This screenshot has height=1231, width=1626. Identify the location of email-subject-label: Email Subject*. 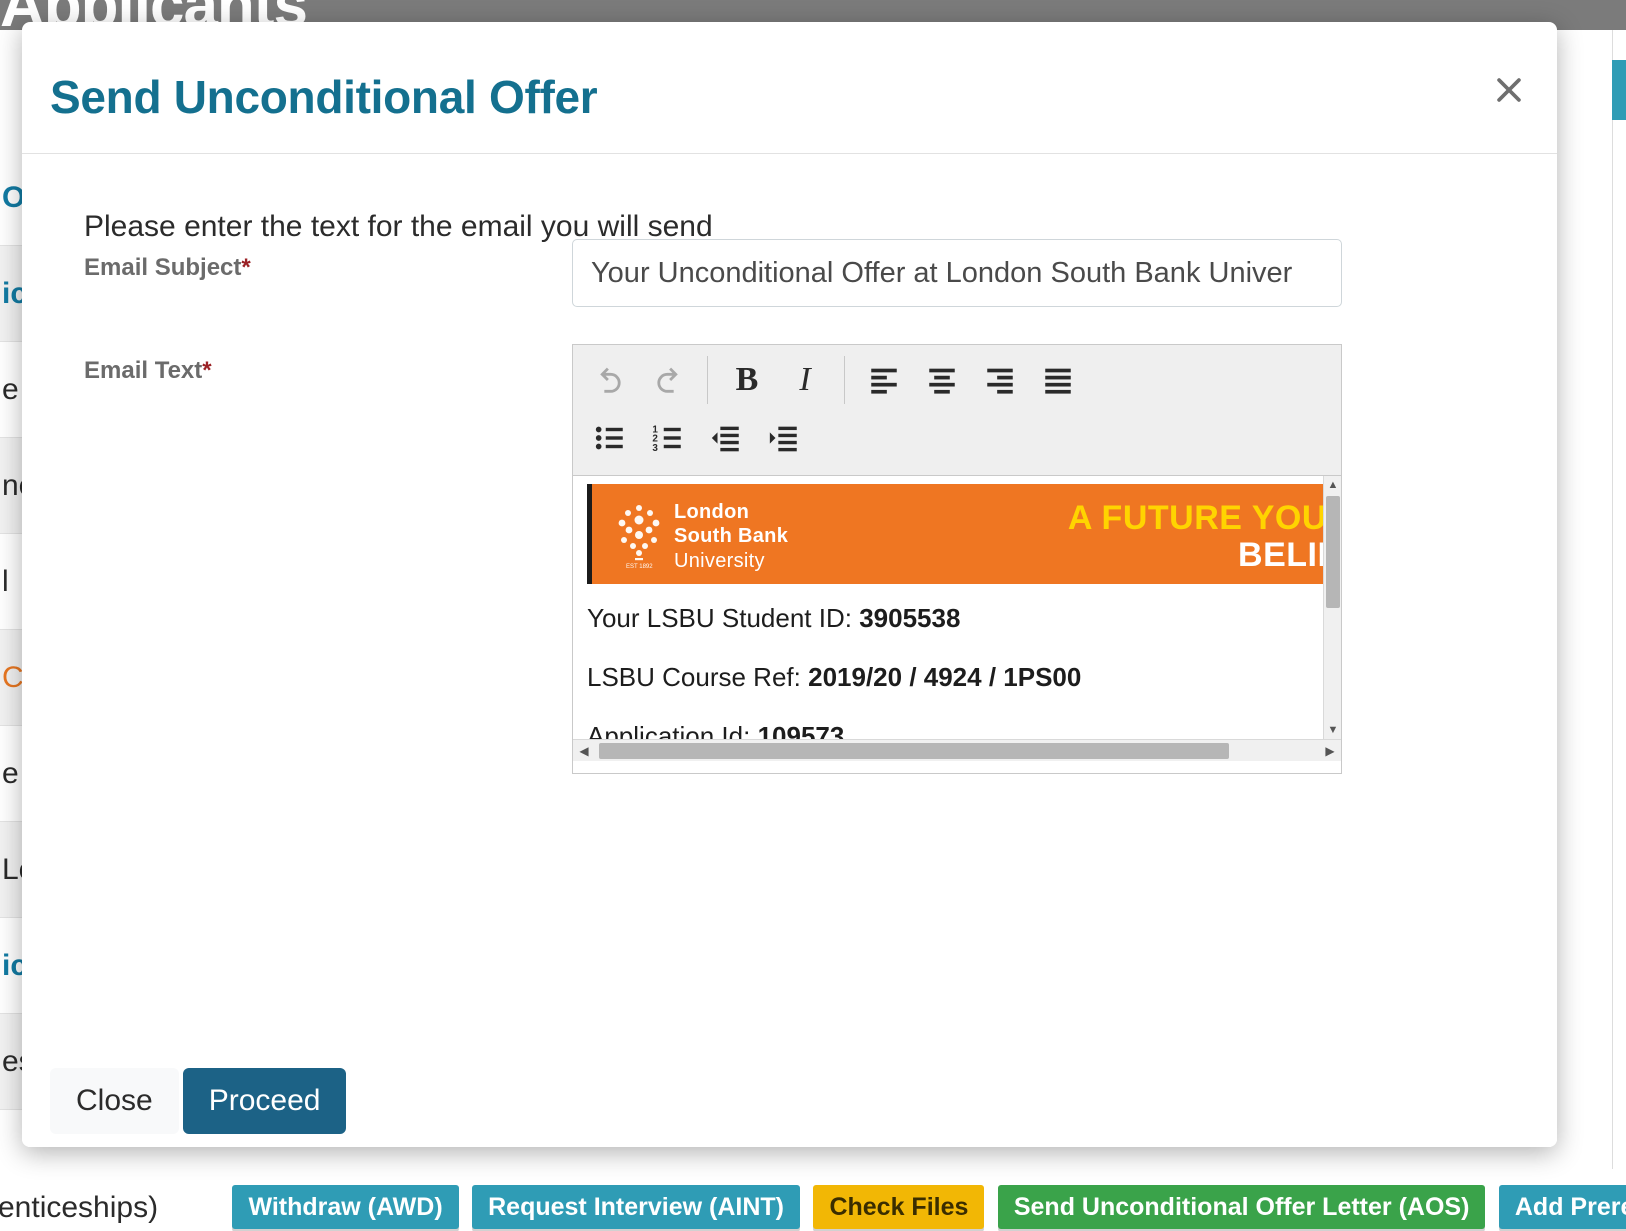
(167, 268).